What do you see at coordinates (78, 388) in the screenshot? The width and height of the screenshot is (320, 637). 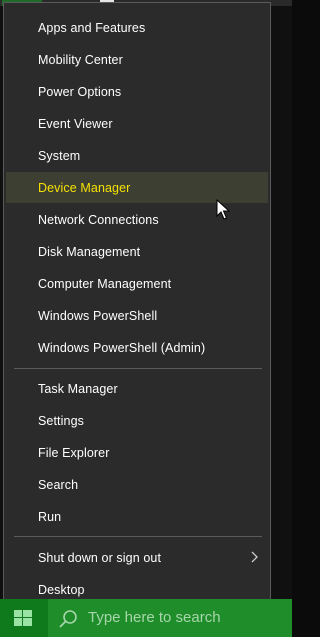 I see `menu-item-label: Task Manager` at bounding box center [78, 388].